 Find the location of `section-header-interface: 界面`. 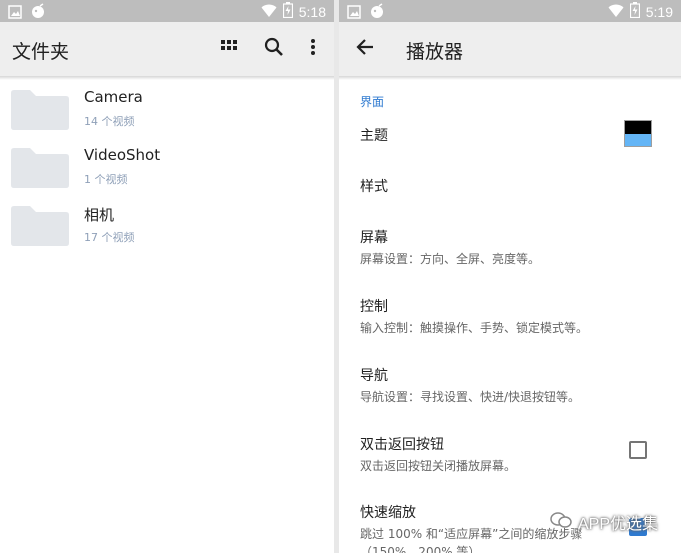

section-header-interface: 界面 is located at coordinates (372, 102).